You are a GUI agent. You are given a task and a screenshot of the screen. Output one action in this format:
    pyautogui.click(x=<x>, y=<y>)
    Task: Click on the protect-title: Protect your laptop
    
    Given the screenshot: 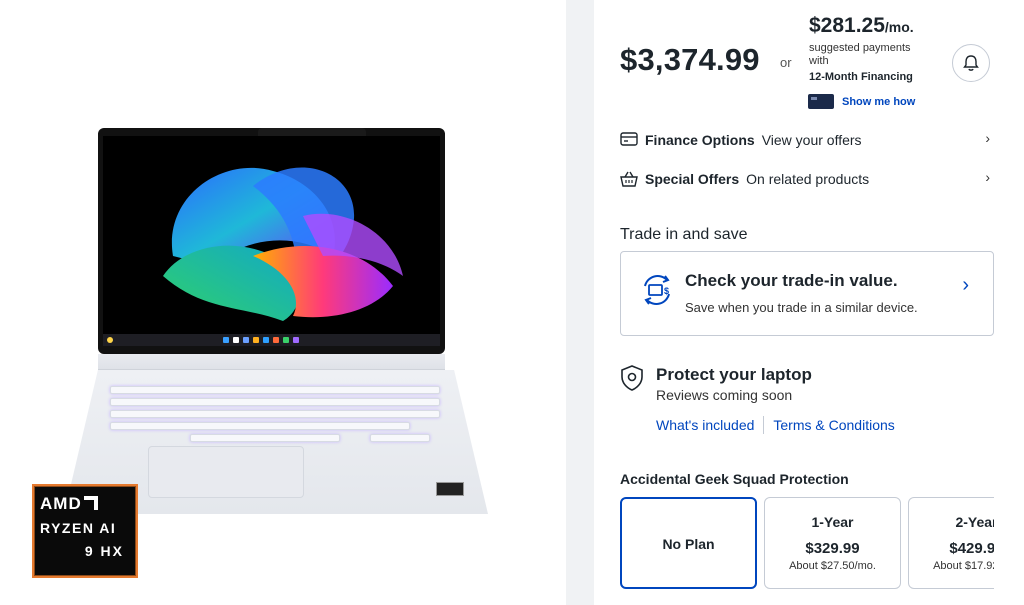 What is the action you would take?
    pyautogui.click(x=734, y=374)
    